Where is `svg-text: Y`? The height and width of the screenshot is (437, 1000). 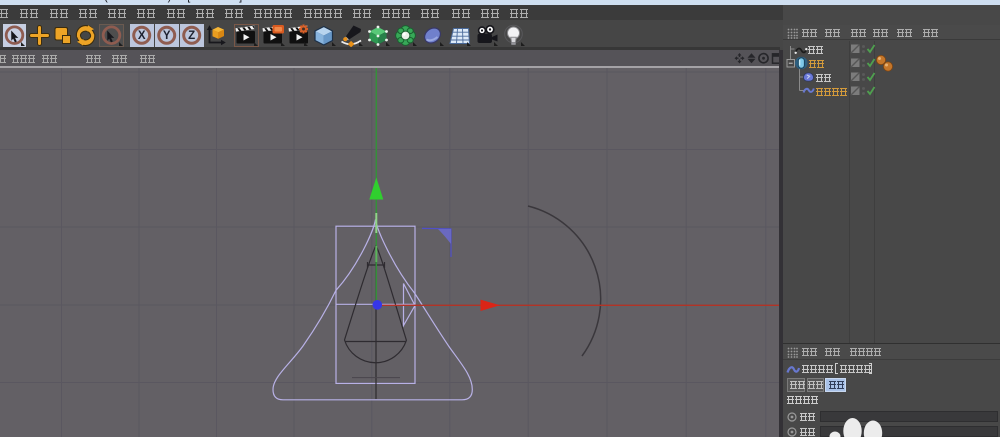 svg-text: Y is located at coordinates (166, 36).